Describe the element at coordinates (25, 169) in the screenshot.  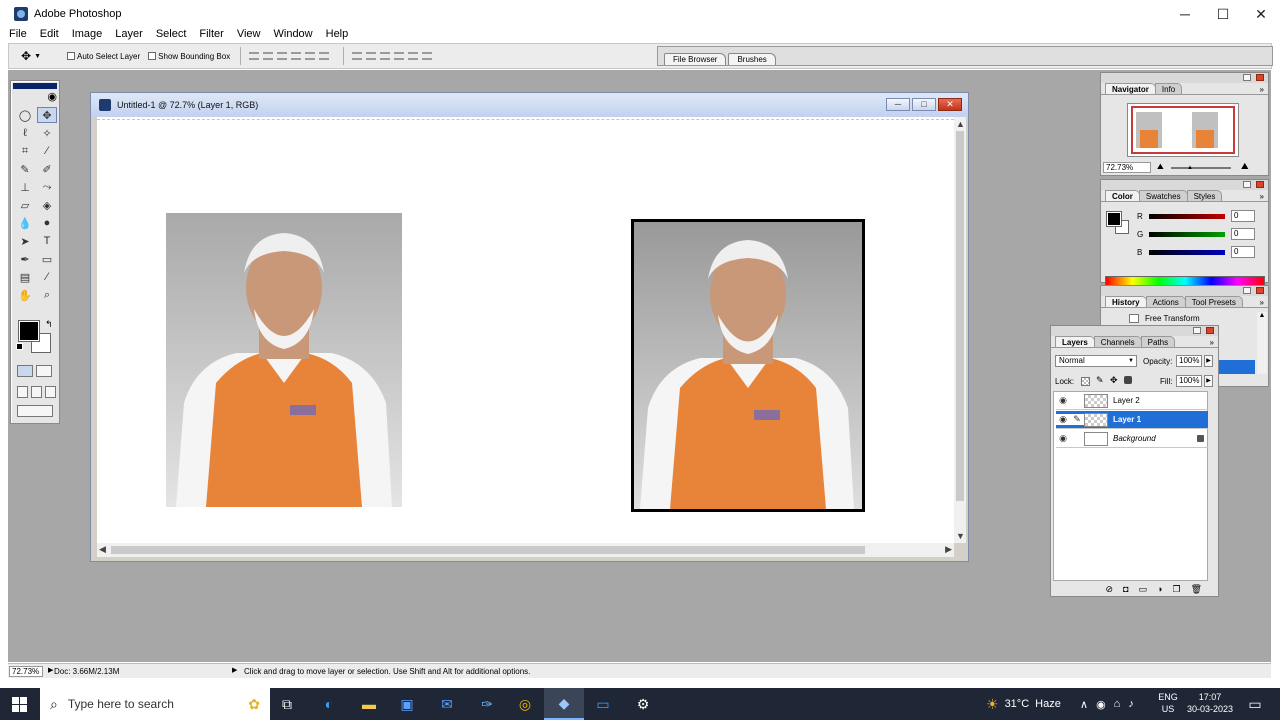
I see `healing-brush-tool-icon: ✎` at that location.